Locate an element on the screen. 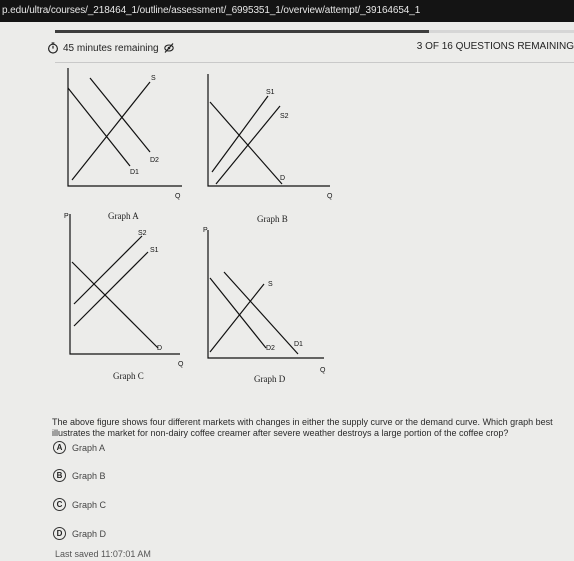  graph-c-supply-2-line is located at coordinates (108, 270).